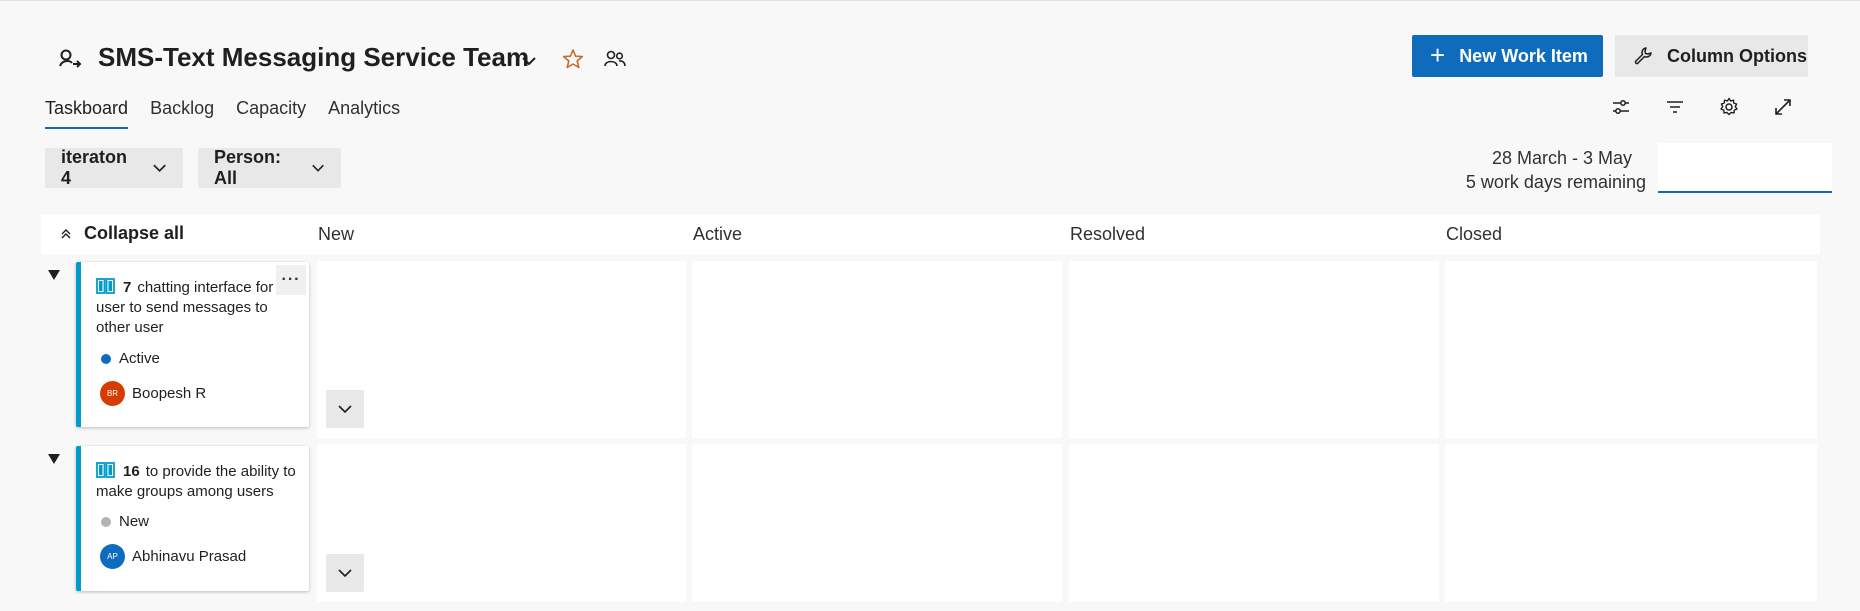 The image size is (1860, 611). I want to click on card-state: Active, so click(130, 358).